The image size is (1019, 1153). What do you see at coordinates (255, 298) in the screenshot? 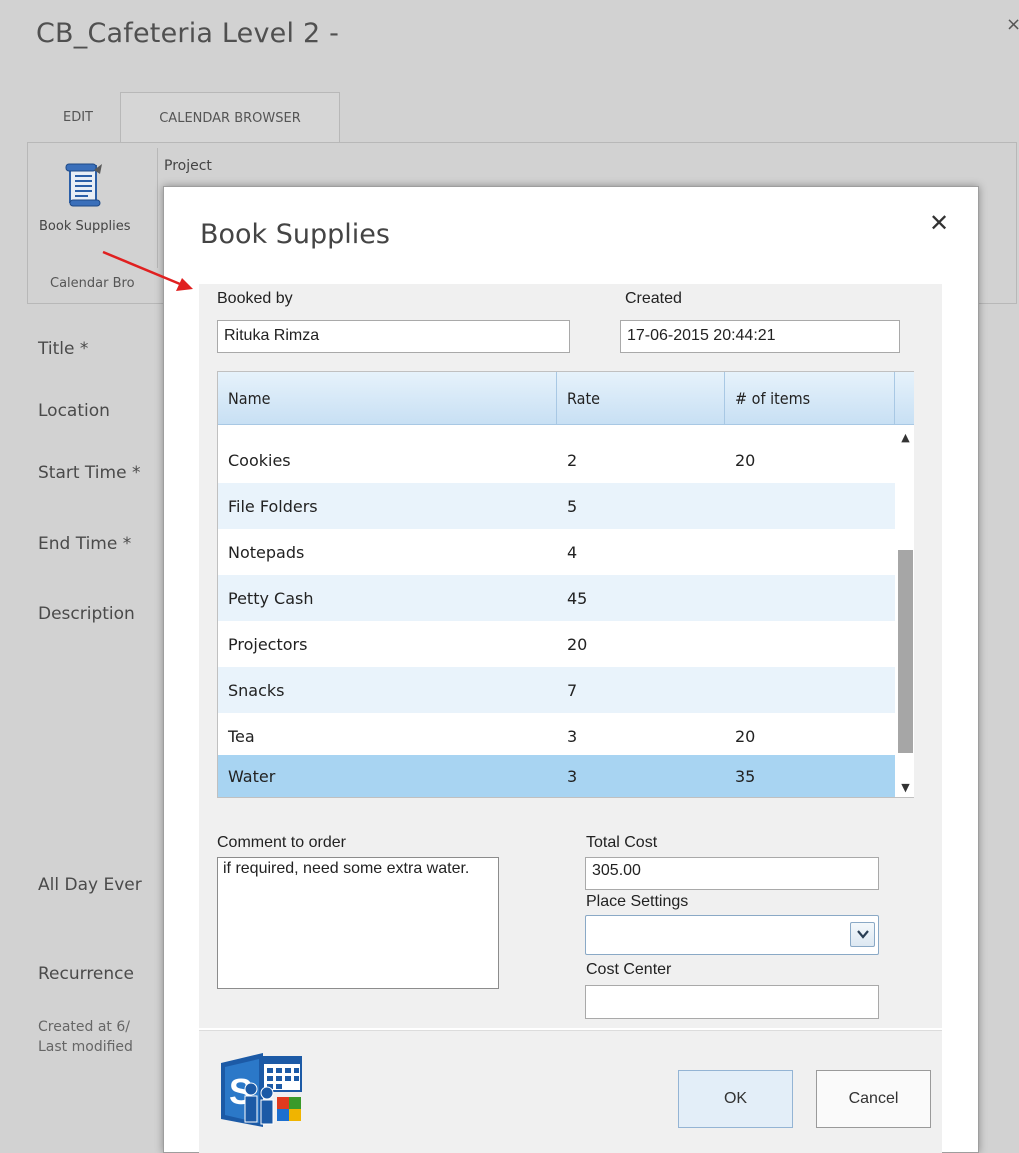
I see `booked-by-label: Booked by` at bounding box center [255, 298].